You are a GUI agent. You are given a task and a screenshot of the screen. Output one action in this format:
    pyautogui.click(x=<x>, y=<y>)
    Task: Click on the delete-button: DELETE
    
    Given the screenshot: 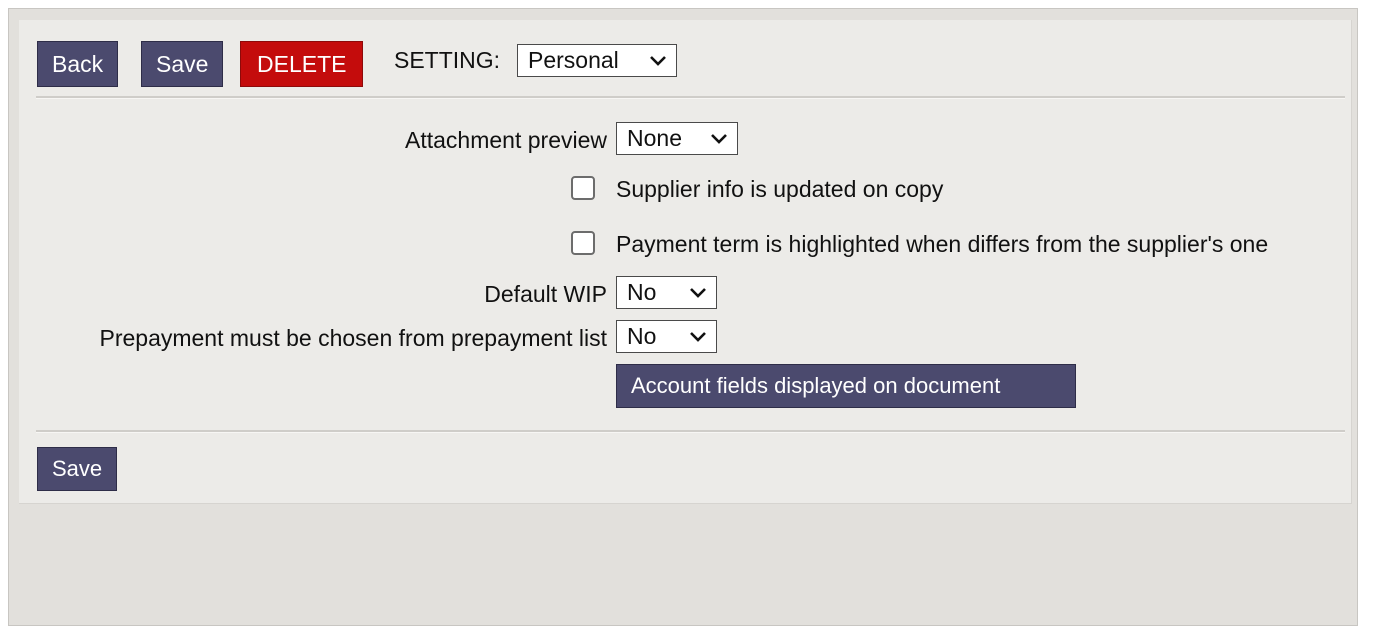 What is the action you would take?
    pyautogui.click(x=302, y=64)
    